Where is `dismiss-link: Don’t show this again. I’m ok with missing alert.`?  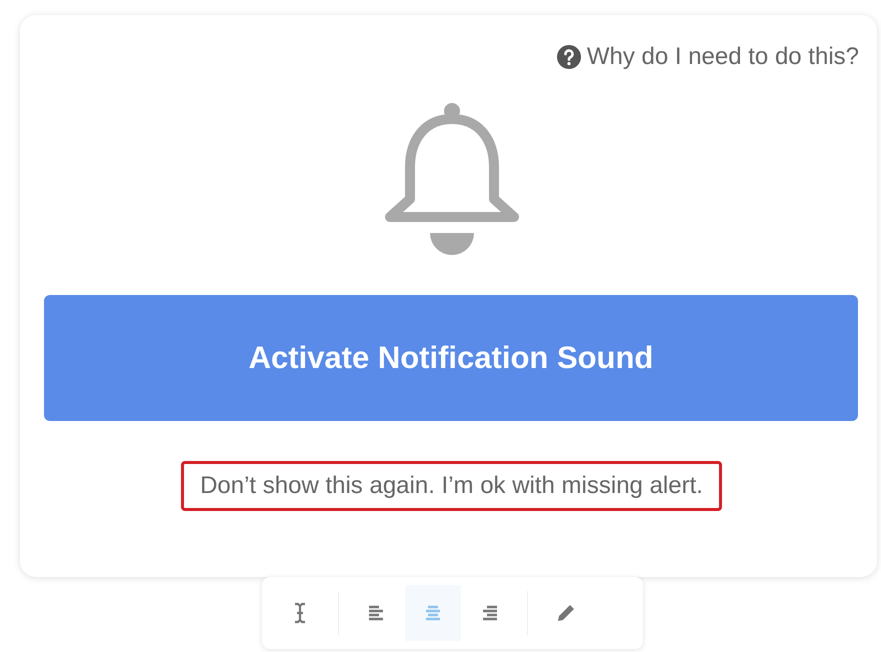
dismiss-link: Don’t show this again. I’m ok with missing alert. is located at coordinates (451, 486).